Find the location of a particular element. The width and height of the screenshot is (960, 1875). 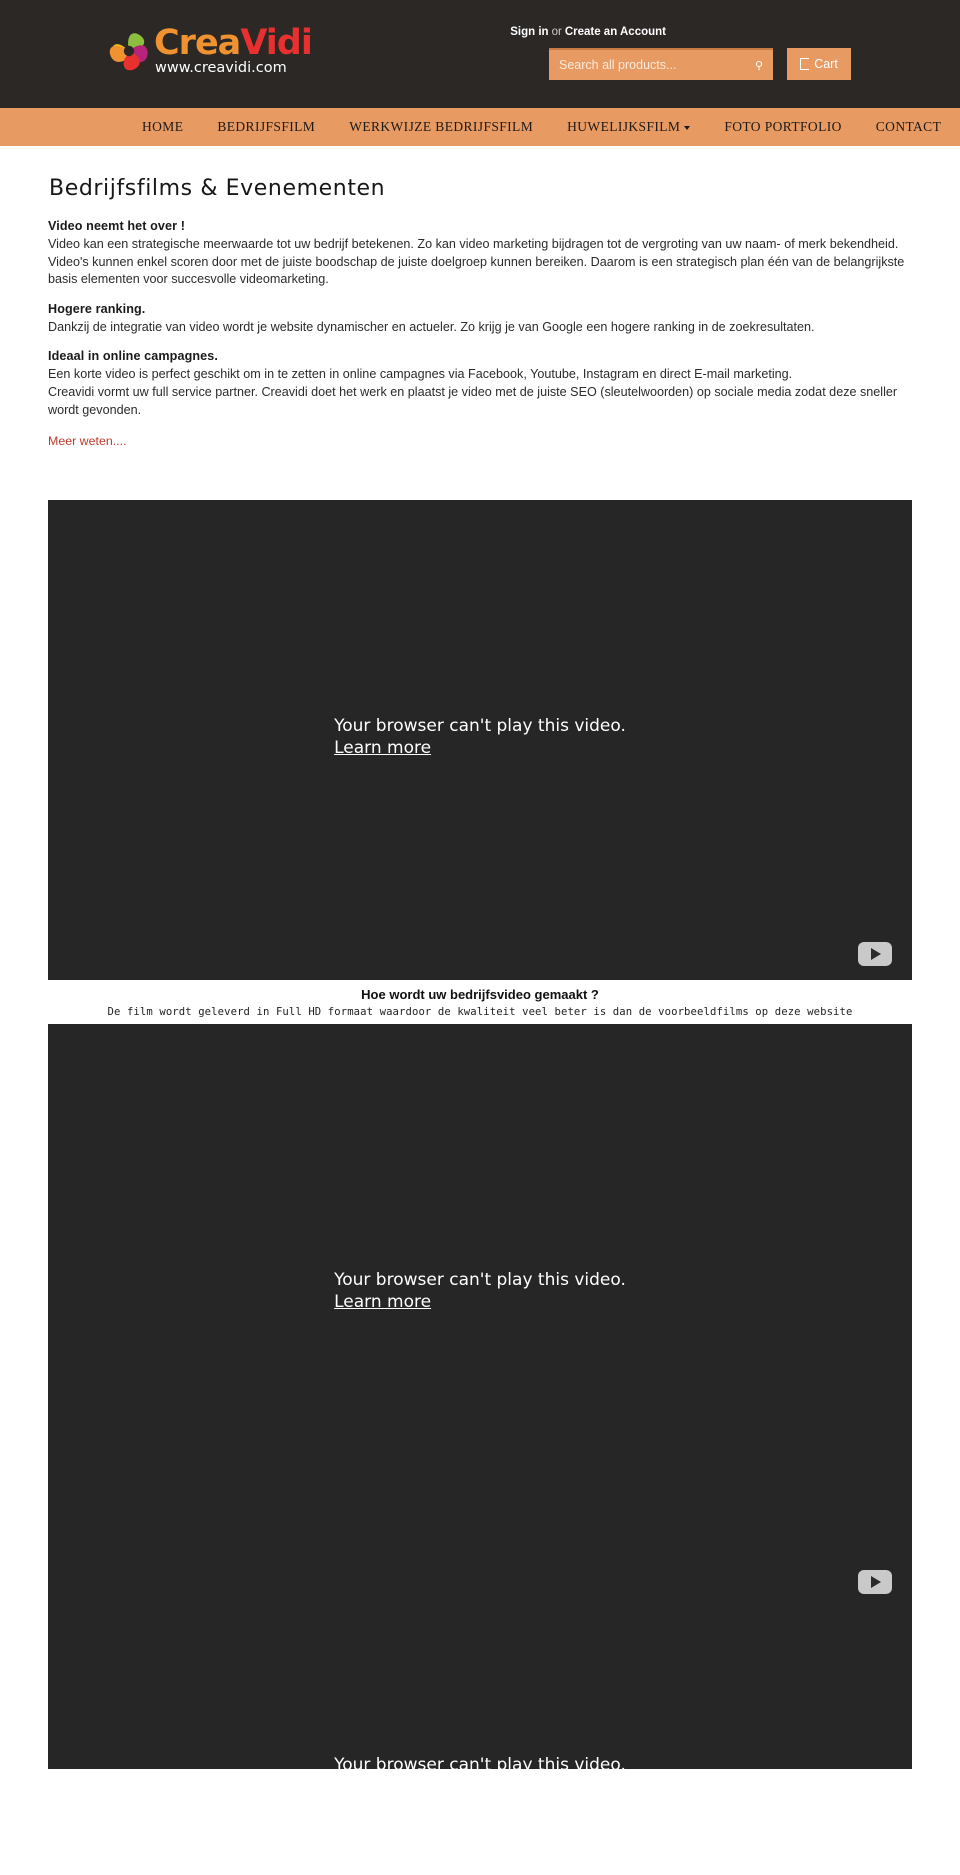

nav-item-label: BEDRIJFSFILM is located at coordinates (266, 126).